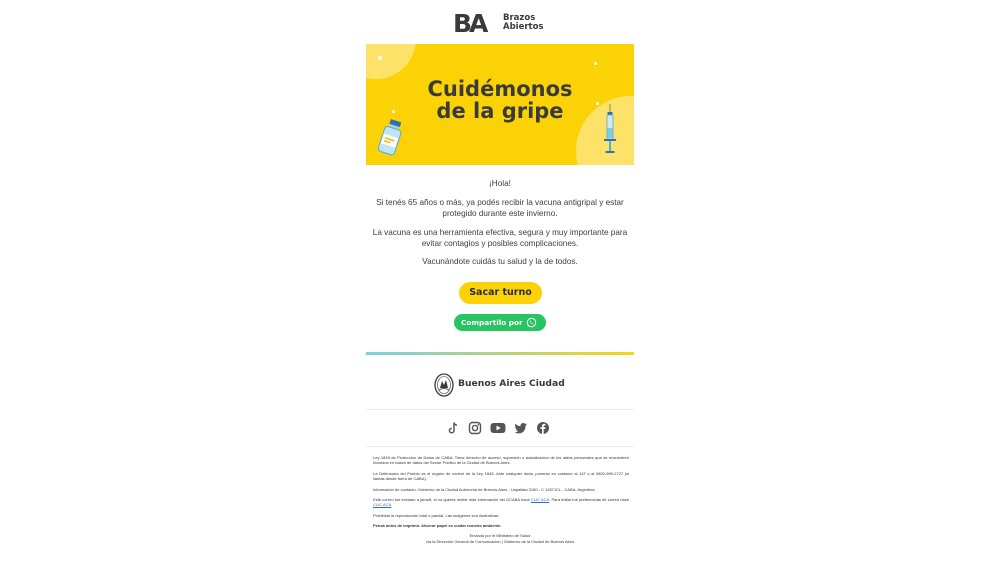  Describe the element at coordinates (500, 183) in the screenshot. I see `greeting: ¡Hola!` at that location.